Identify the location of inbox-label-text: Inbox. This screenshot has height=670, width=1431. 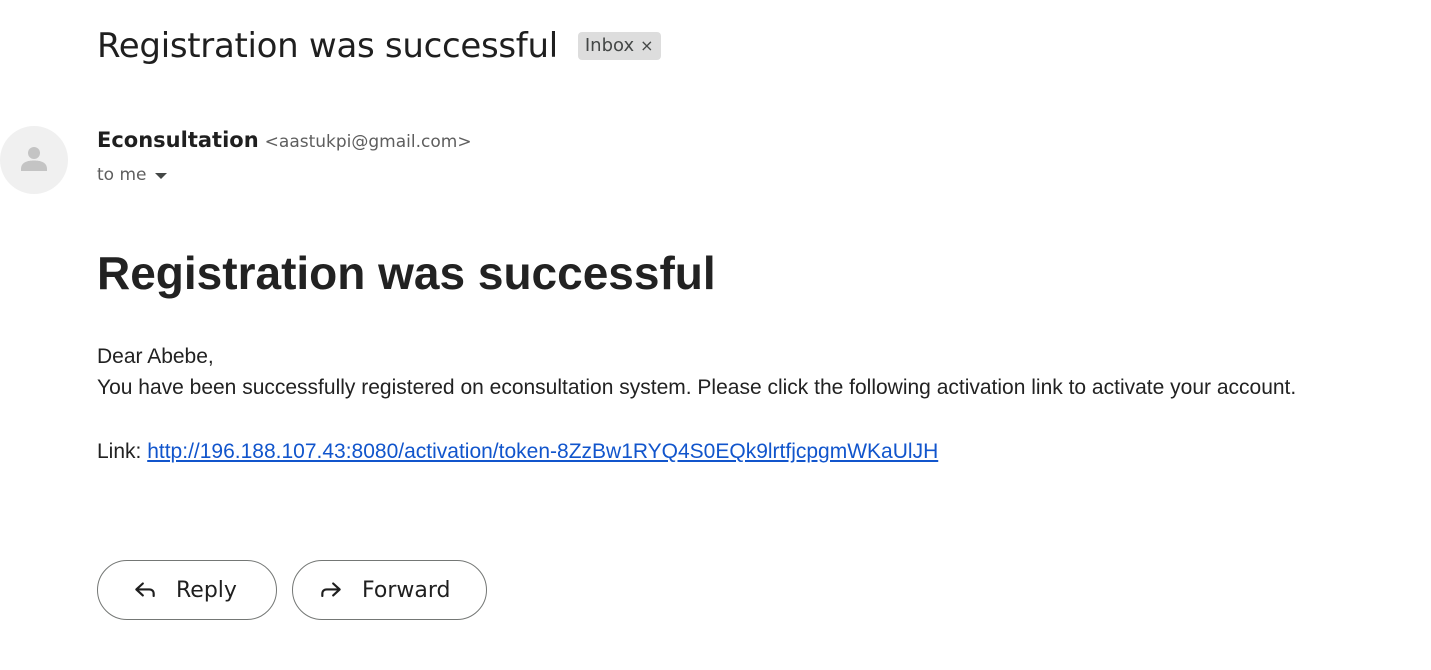
(609, 45).